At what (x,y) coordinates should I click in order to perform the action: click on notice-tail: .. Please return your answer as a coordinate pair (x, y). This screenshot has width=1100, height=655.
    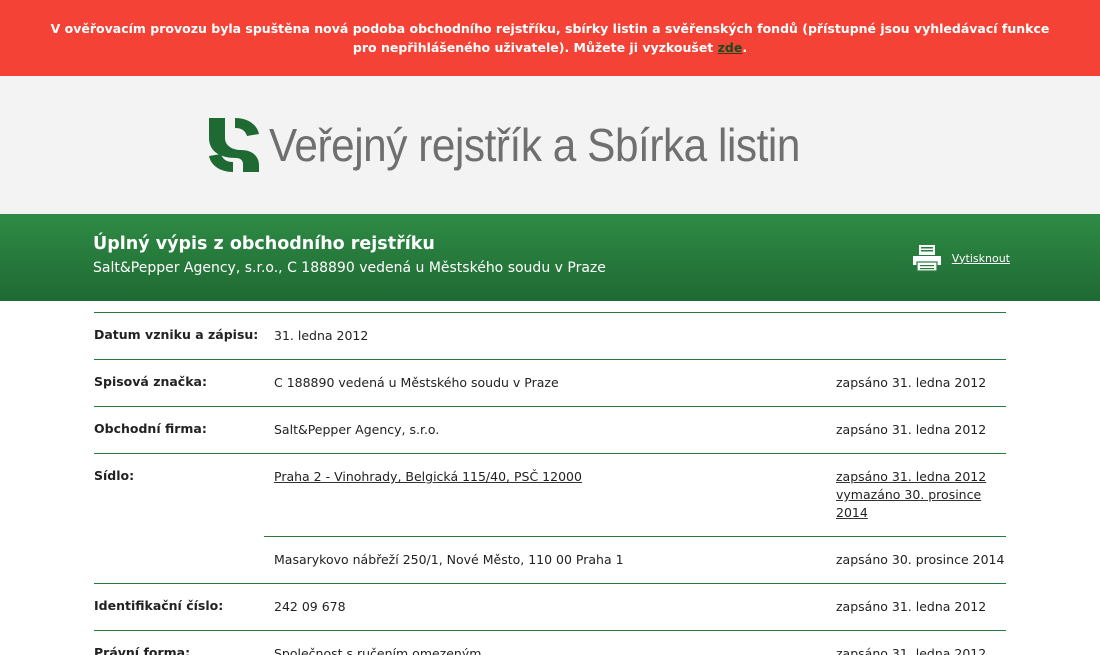
    Looking at the image, I should click on (745, 47).